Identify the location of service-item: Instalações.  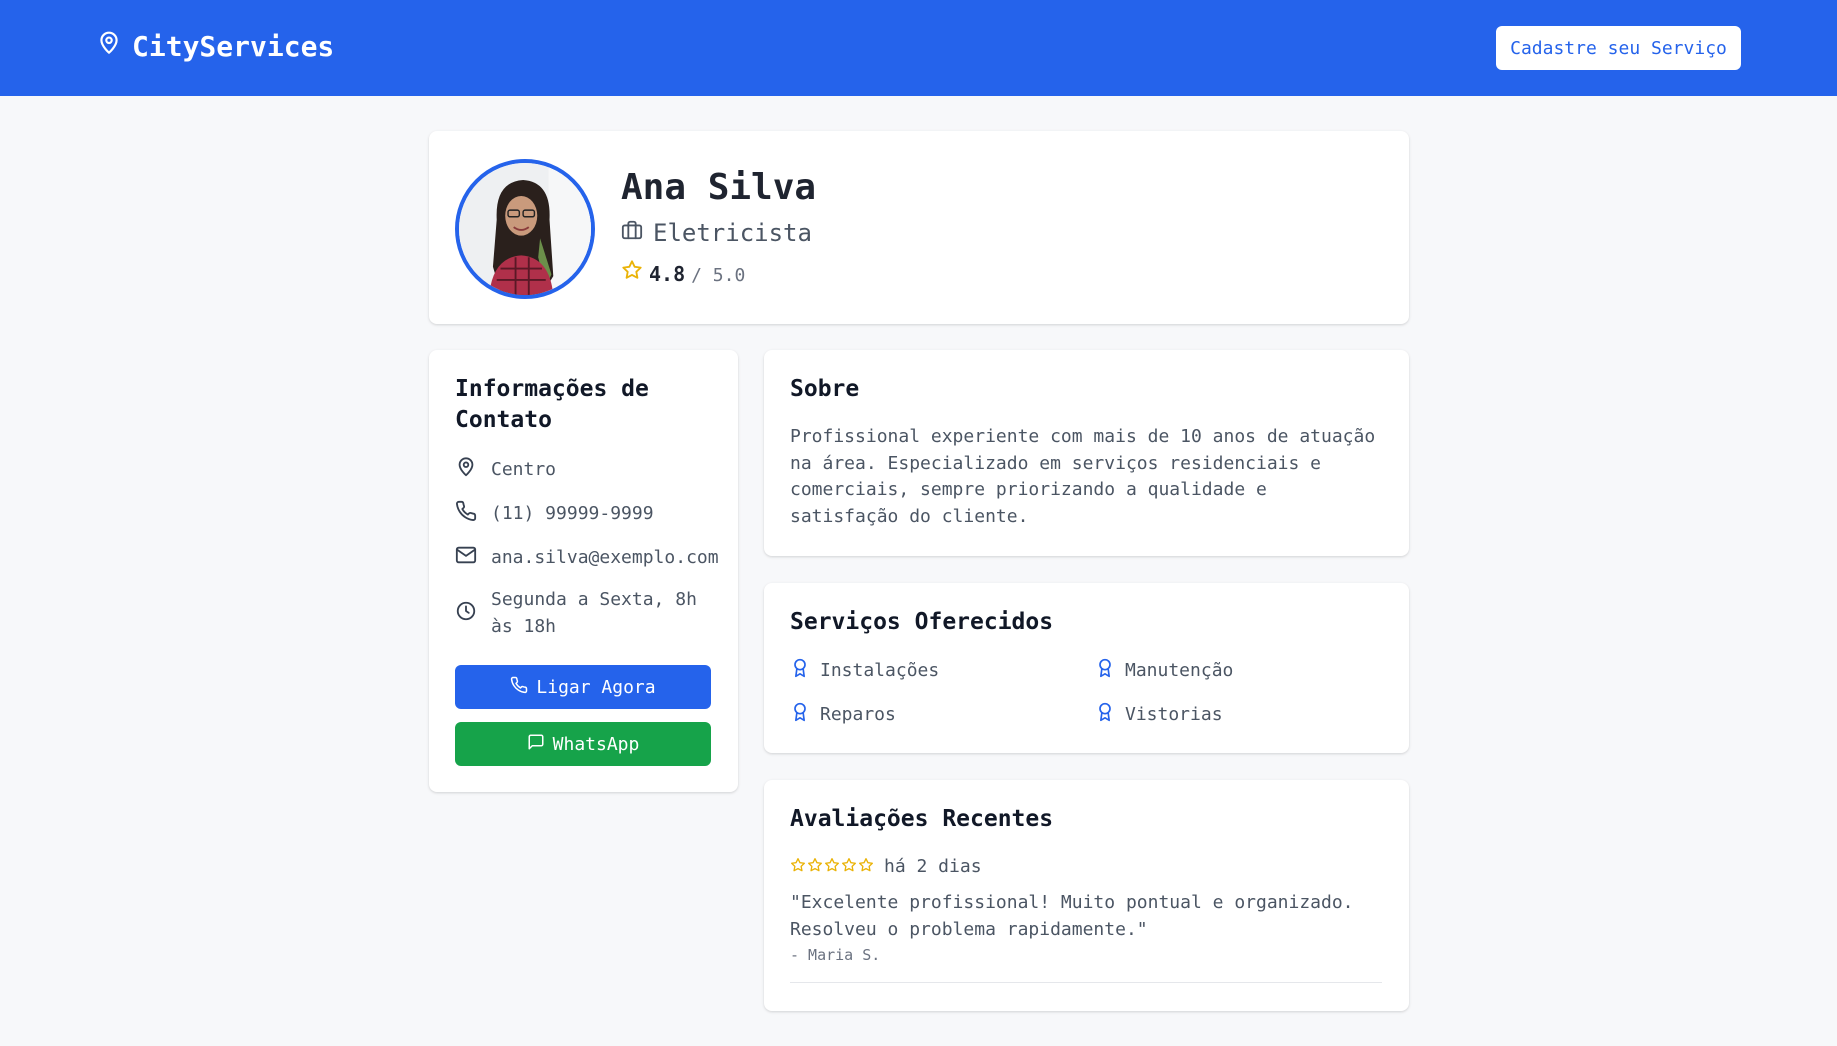
(864, 670).